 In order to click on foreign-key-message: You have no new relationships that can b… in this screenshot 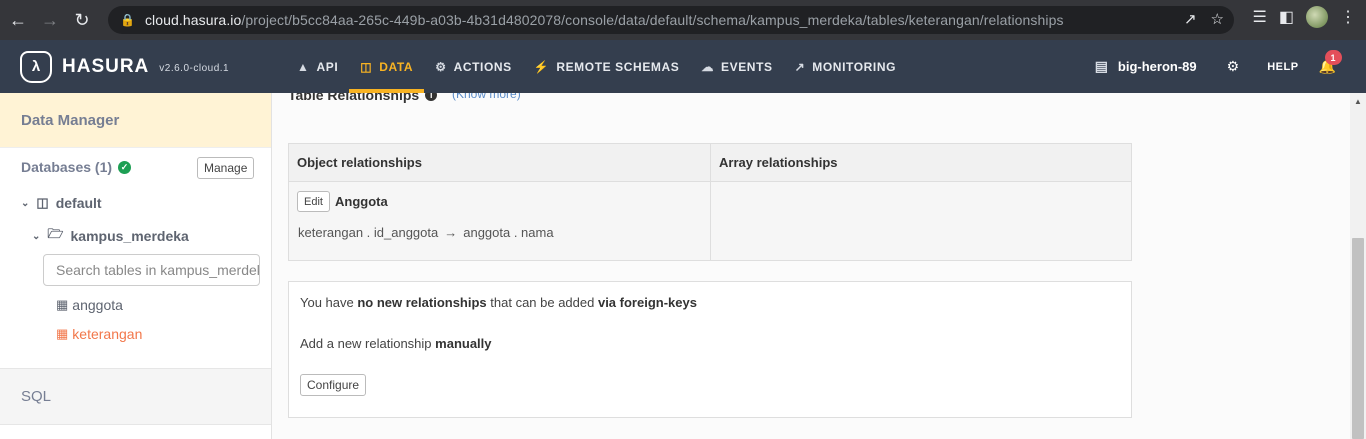, I will do `click(498, 302)`.